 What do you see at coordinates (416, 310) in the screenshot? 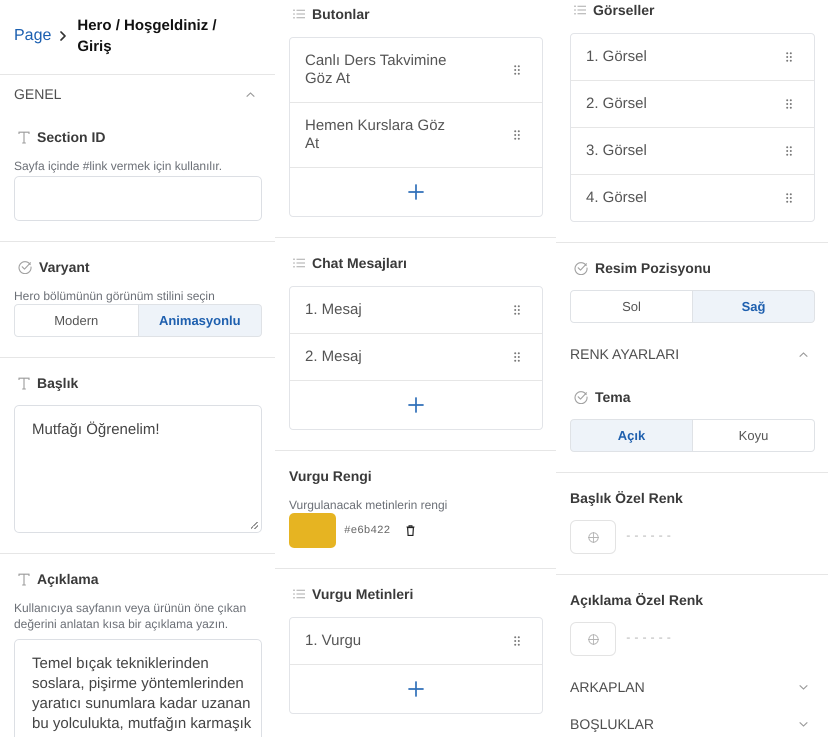
I see `list-item: 1. Mesaj` at bounding box center [416, 310].